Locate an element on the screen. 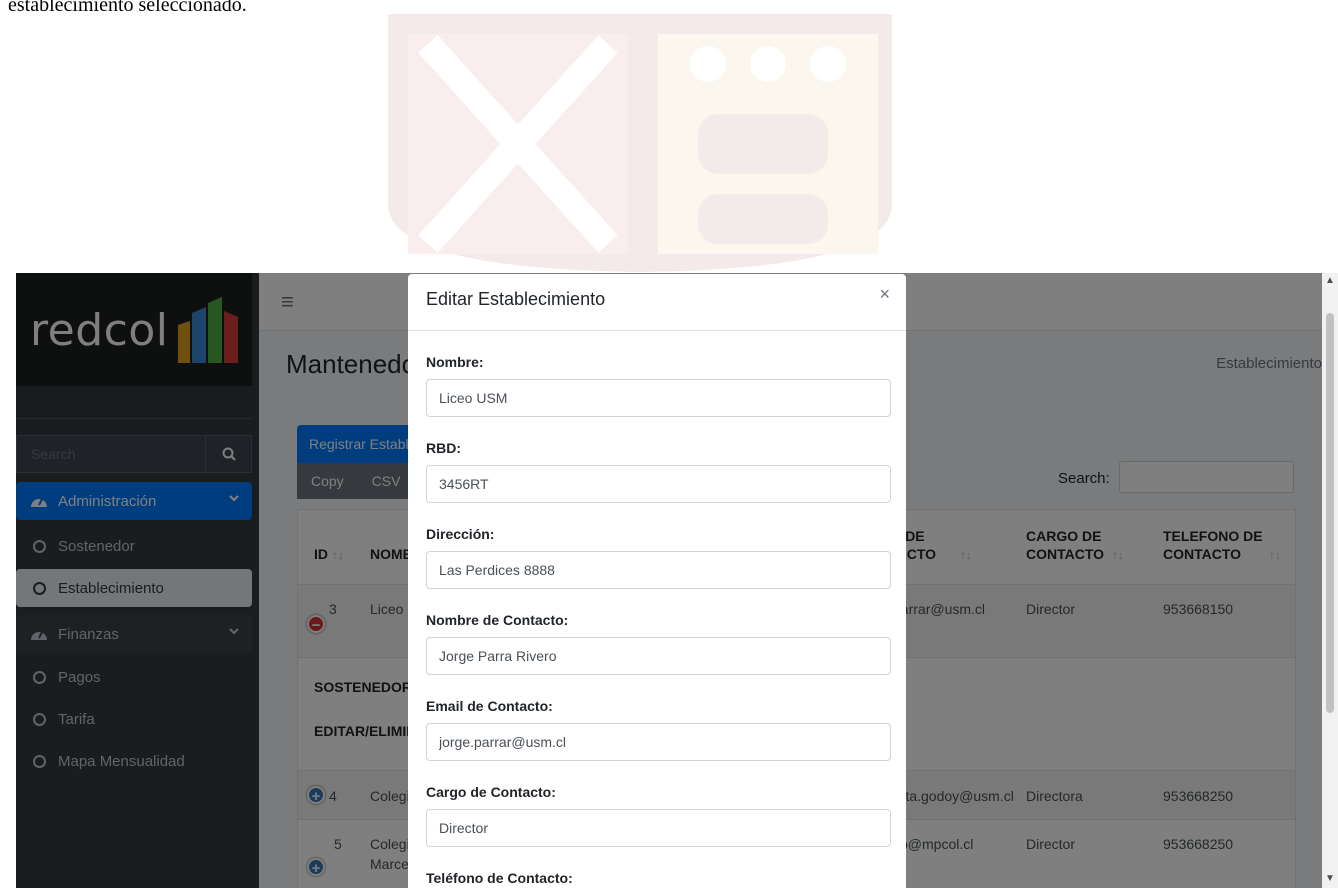 Image resolution: width=1338 pixels, height=888 pixels. page-scrollbar: ▲ ▼ is located at coordinates (1330, 580).